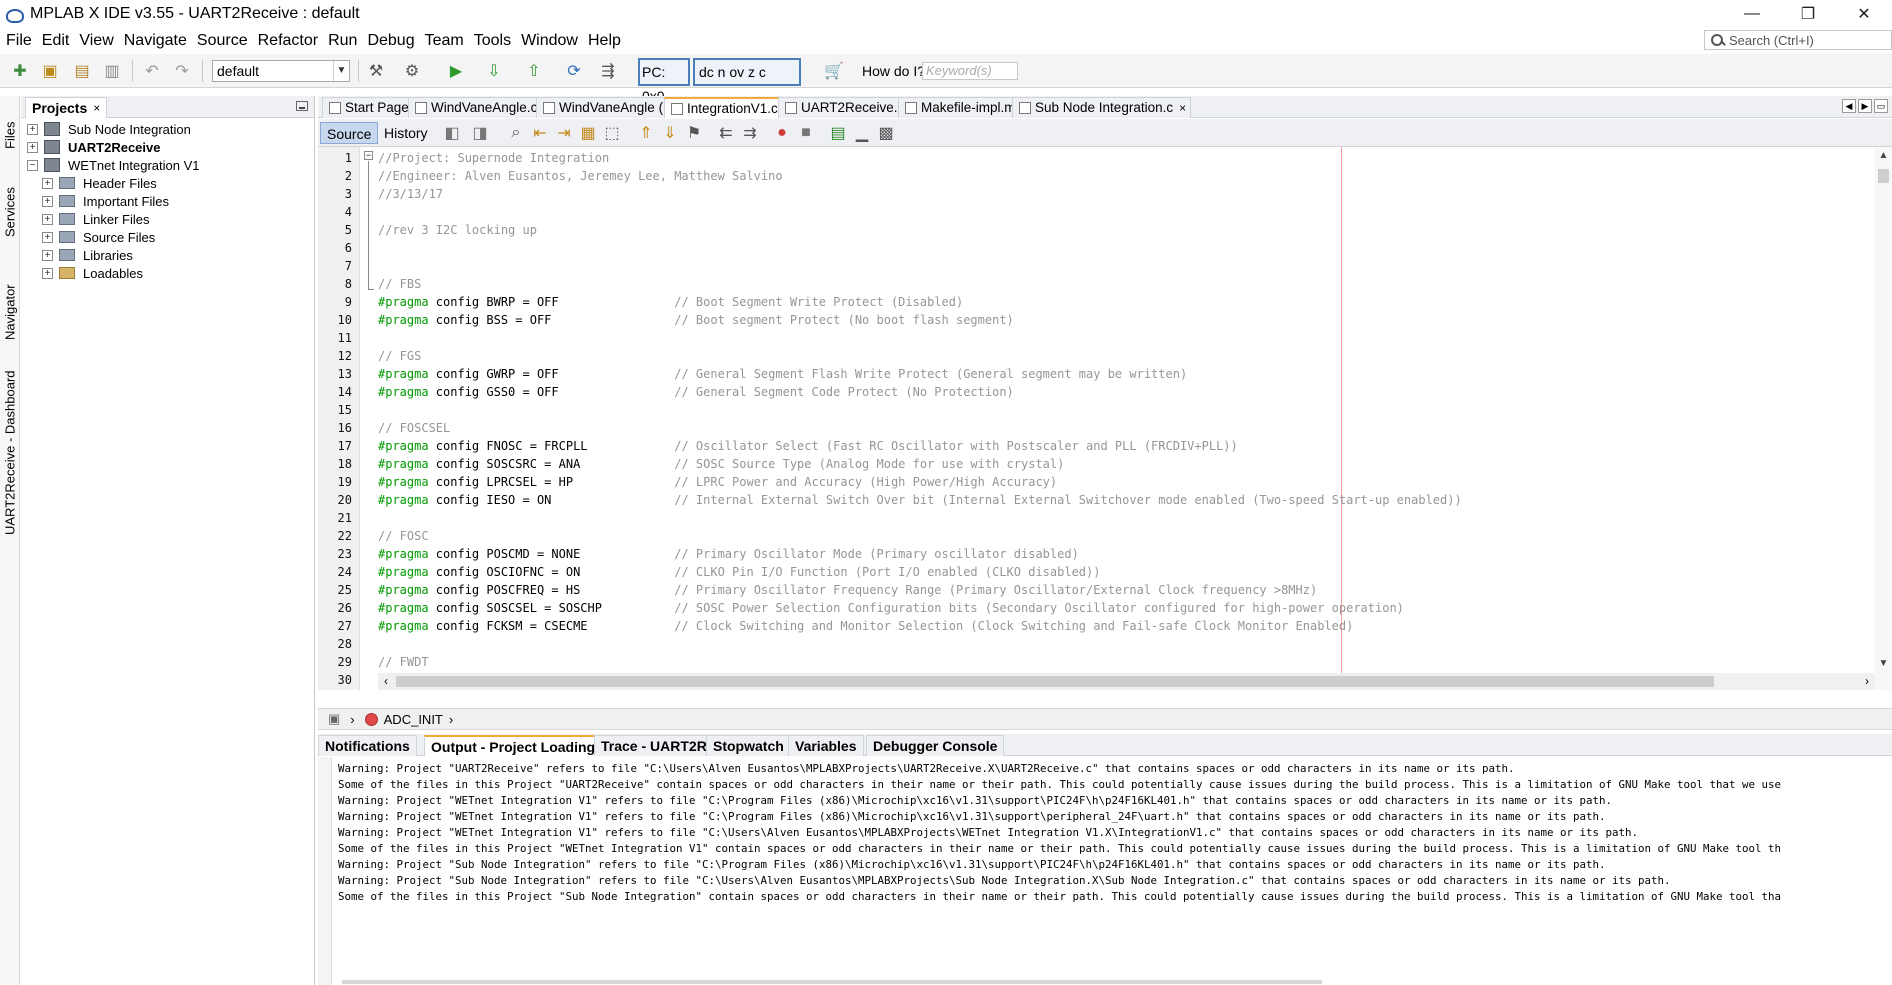 This screenshot has height=985, width=1892. Describe the element at coordinates (223, 41) in the screenshot. I see `menu-source: Source` at that location.